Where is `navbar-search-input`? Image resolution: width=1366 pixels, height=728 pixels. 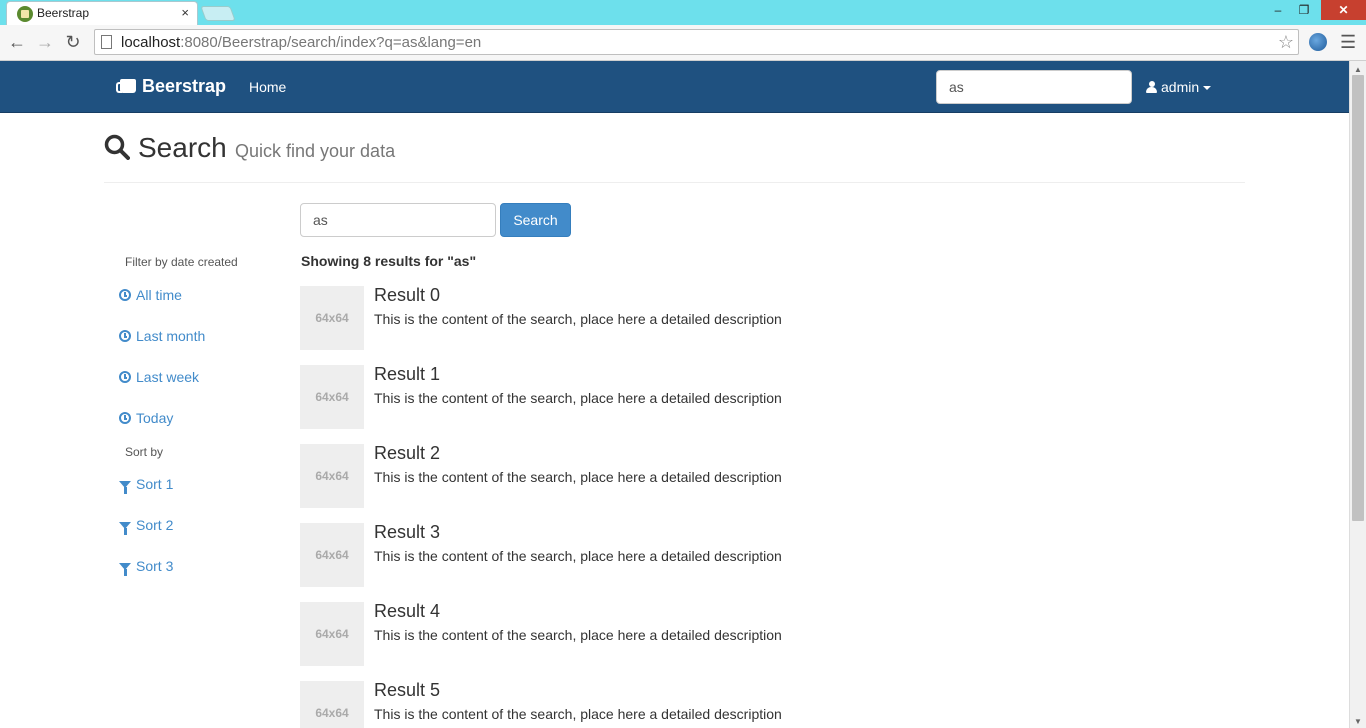 navbar-search-input is located at coordinates (1034, 87).